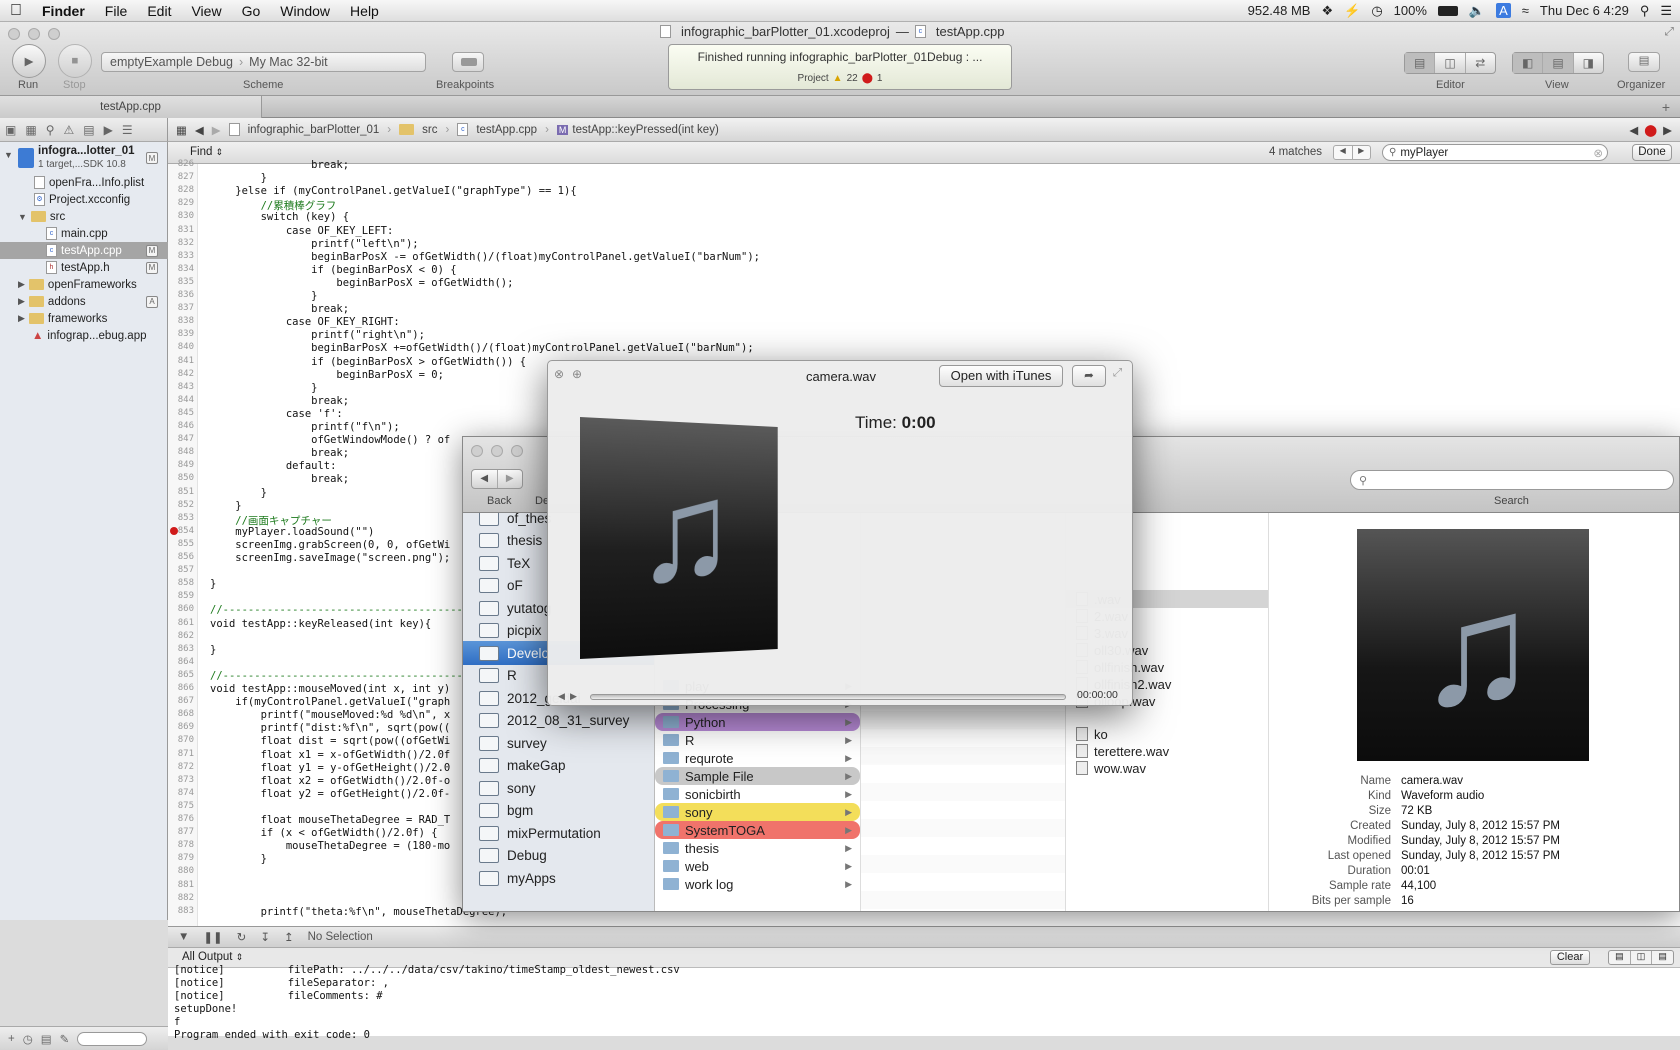  I want to click on line-number: 862, so click(181, 636).